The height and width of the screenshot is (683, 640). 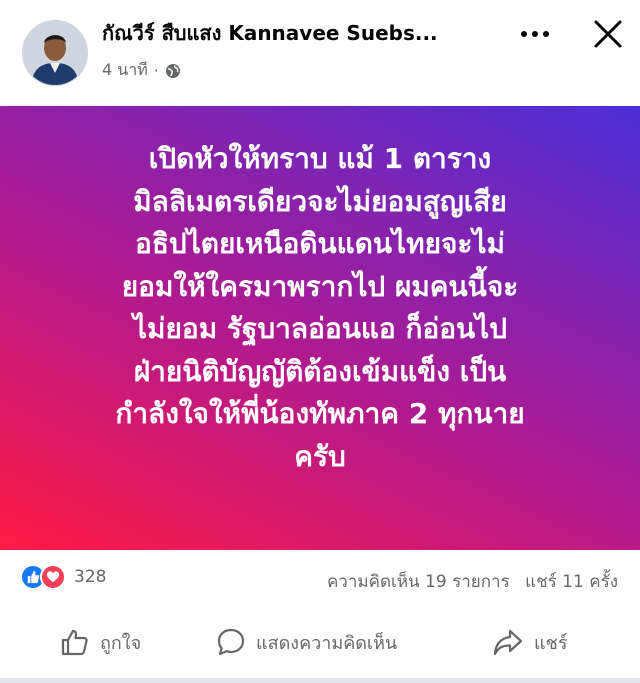 What do you see at coordinates (121, 643) in the screenshot?
I see `like-label: ถูกใจ` at bounding box center [121, 643].